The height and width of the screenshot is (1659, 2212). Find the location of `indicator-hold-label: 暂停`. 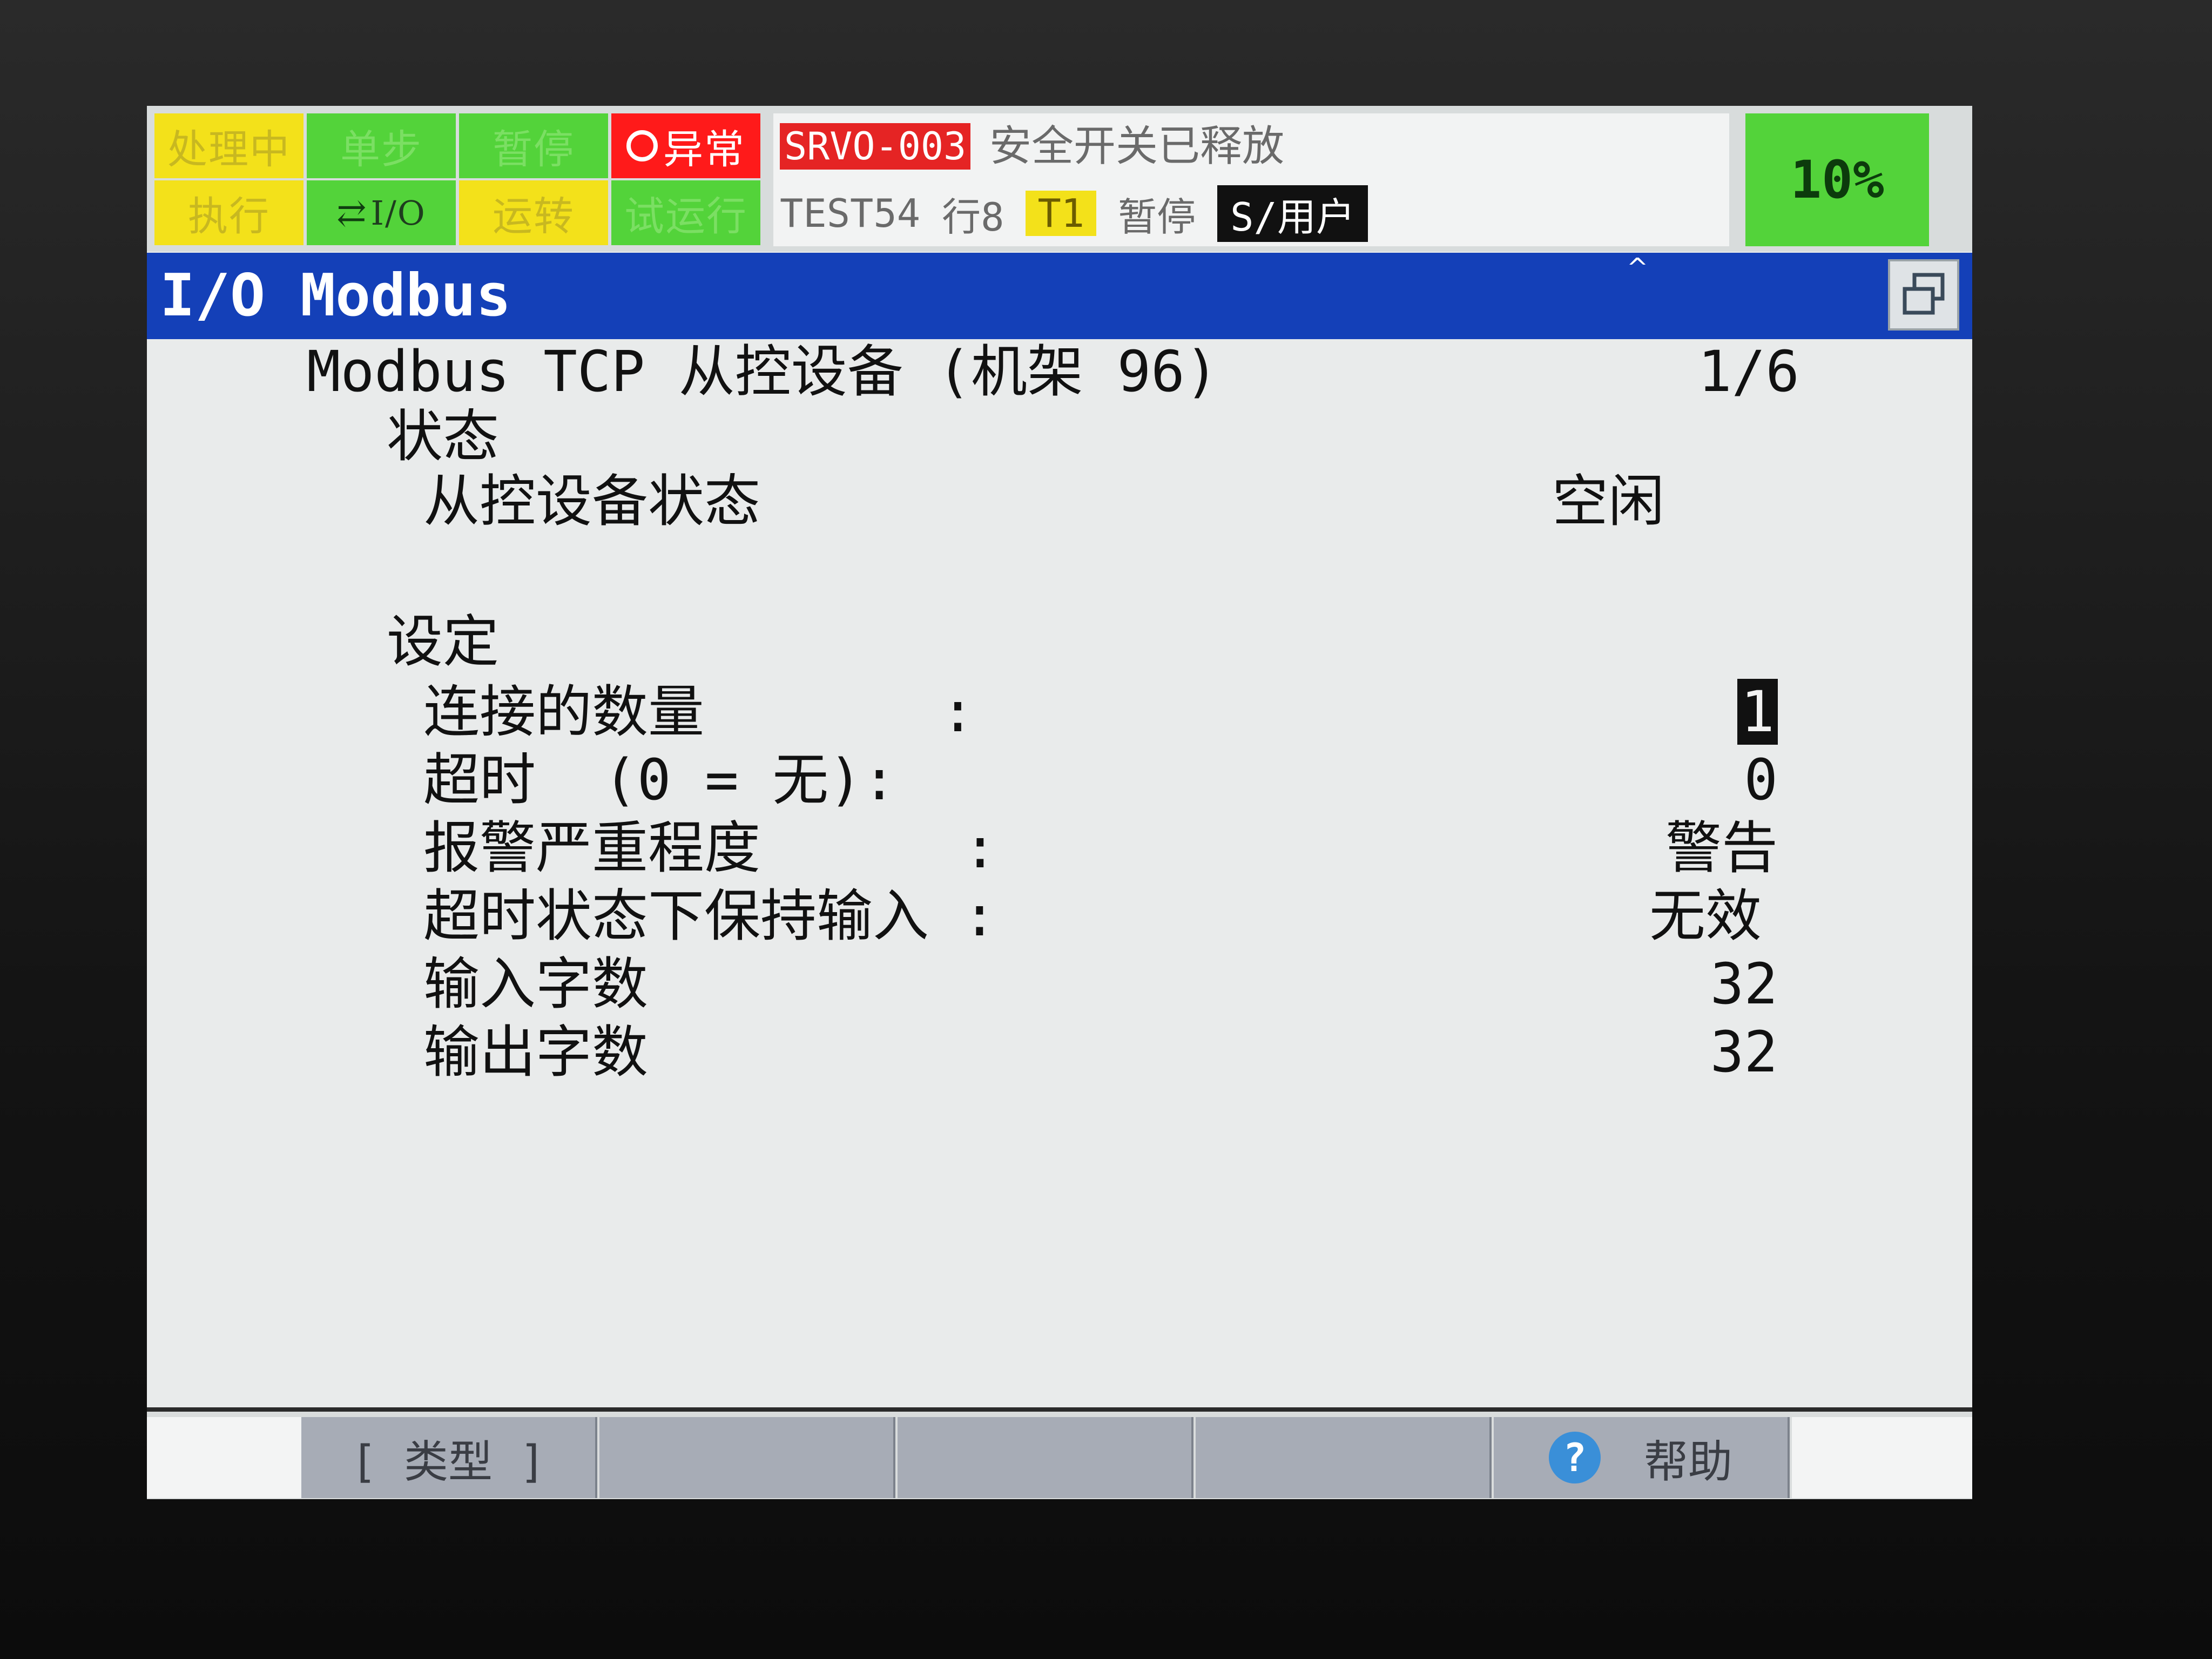

indicator-hold-label: 暂停 is located at coordinates (534, 149).